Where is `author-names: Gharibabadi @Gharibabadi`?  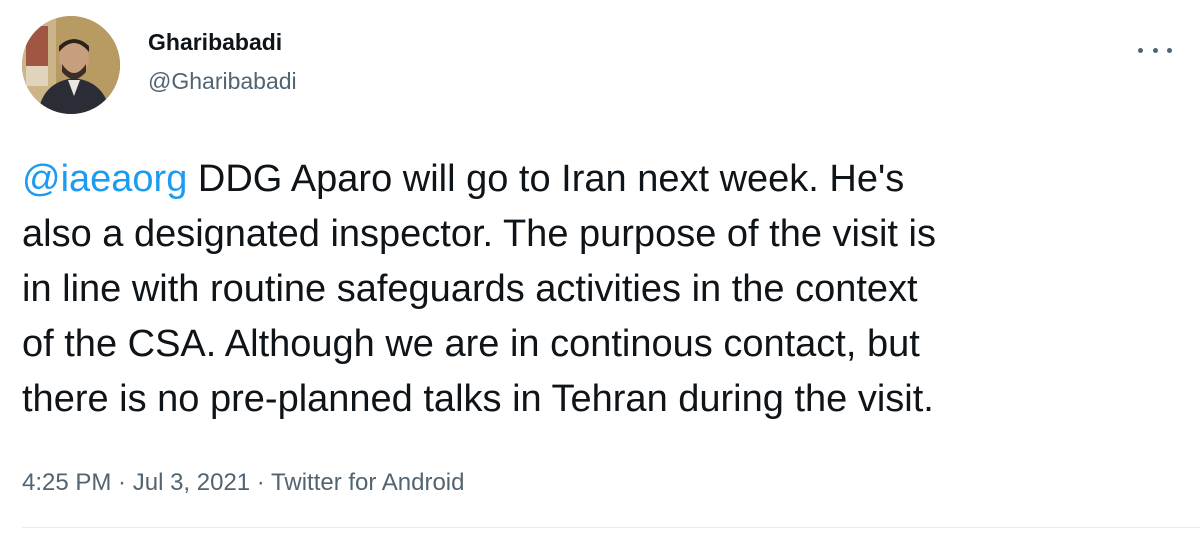
author-names: Gharibabadi @Gharibabadi is located at coordinates (222, 62).